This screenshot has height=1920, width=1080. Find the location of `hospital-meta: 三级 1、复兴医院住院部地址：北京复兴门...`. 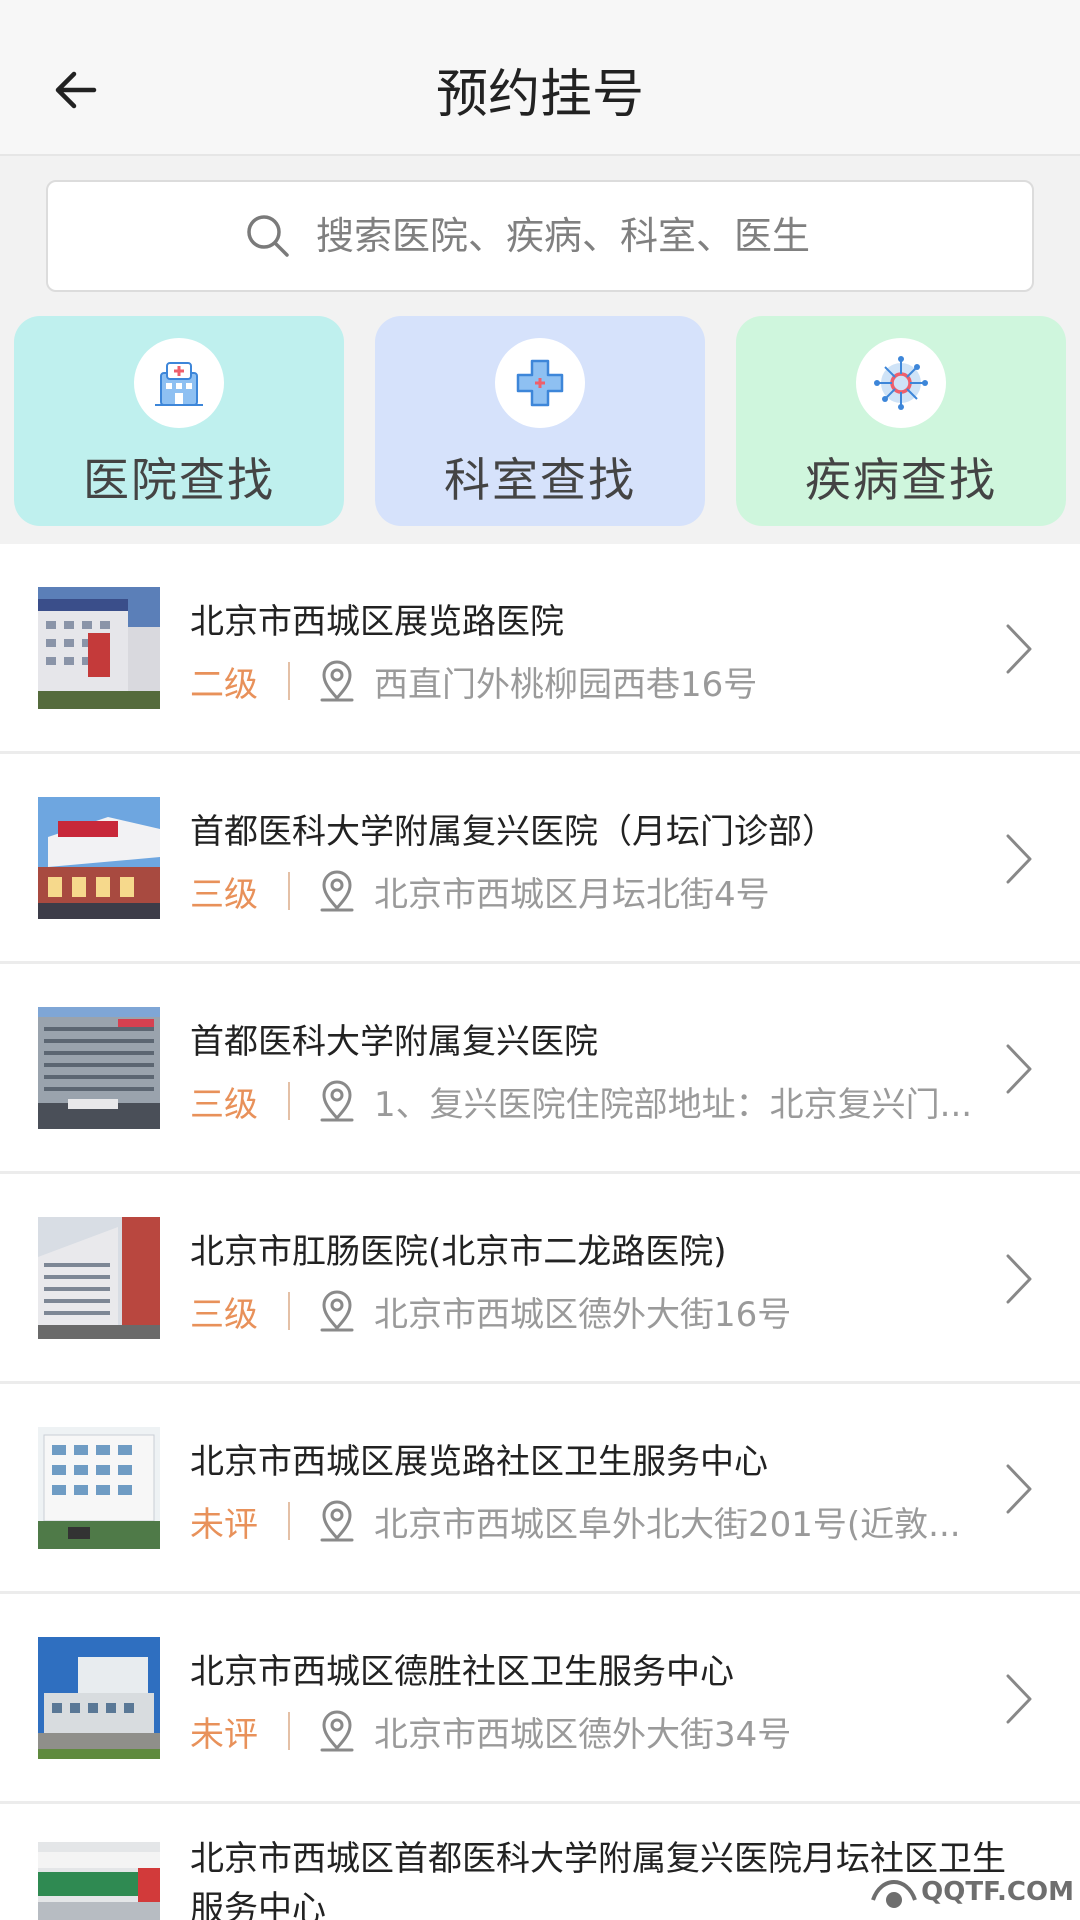

hospital-meta: 三级 1、复兴医院住院部地址：北京复兴门... is located at coordinates (581, 1101).